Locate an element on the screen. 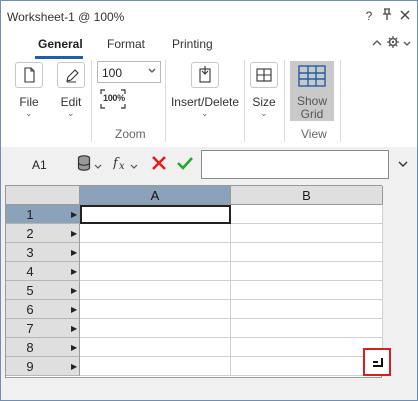  resize-grip-highlight is located at coordinates (377, 362).